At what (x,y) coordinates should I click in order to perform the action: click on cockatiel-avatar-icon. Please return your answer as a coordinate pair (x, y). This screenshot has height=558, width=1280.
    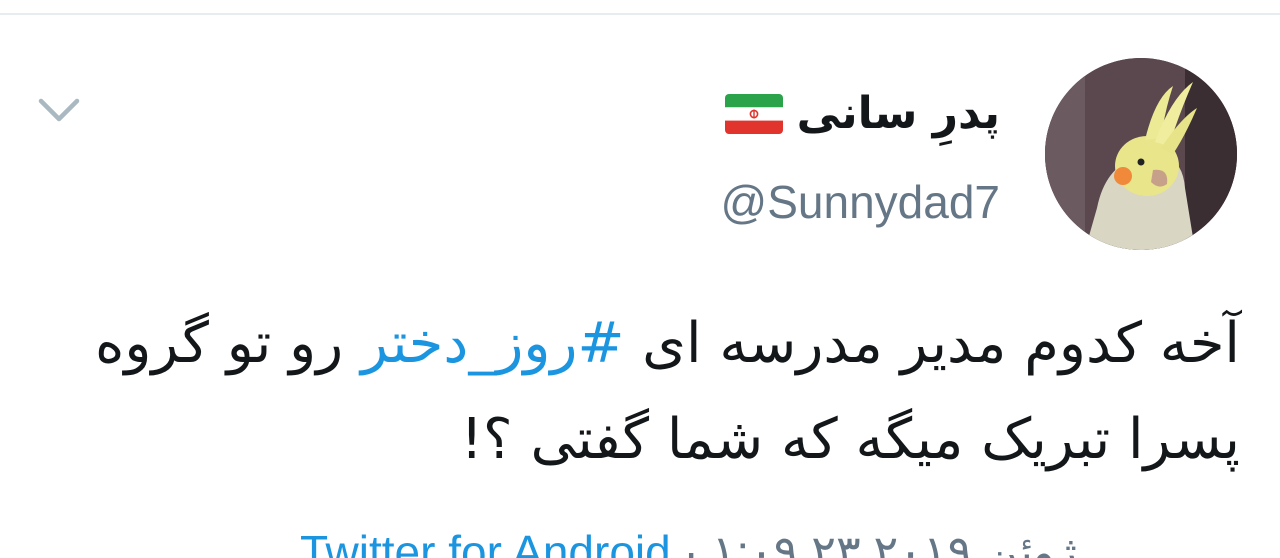
    Looking at the image, I should click on (1141, 154).